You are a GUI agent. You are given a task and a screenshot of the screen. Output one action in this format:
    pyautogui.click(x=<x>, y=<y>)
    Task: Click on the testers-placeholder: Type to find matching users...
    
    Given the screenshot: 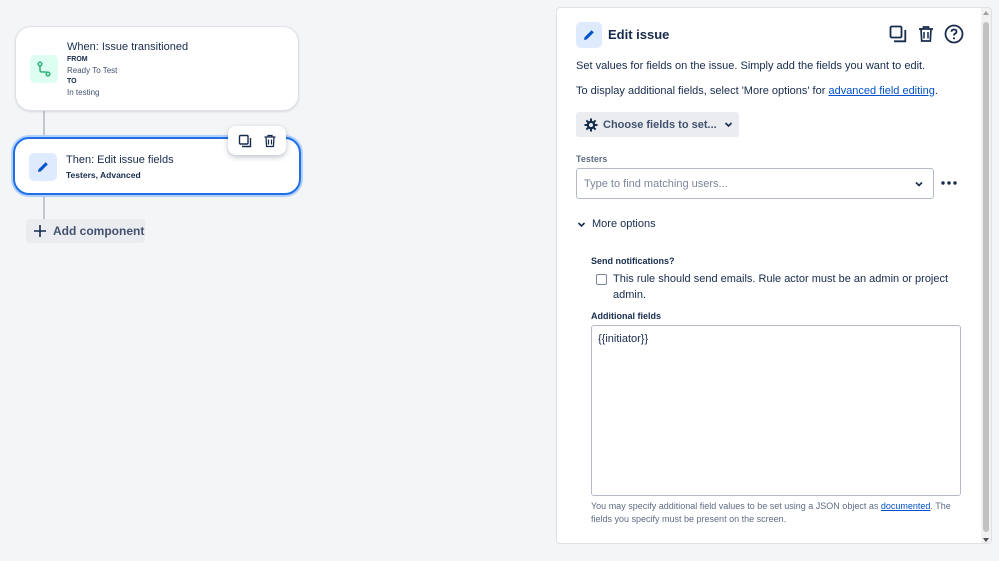 What is the action you would take?
    pyautogui.click(x=656, y=183)
    